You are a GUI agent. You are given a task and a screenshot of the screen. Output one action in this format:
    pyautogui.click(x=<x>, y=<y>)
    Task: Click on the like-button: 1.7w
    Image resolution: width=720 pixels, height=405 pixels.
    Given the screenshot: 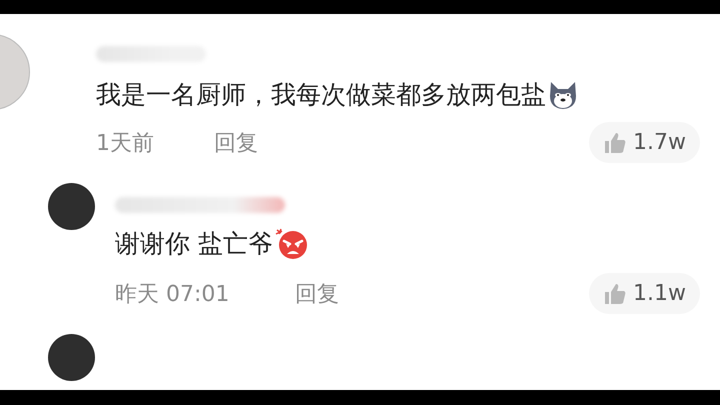 What is the action you would take?
    pyautogui.click(x=644, y=142)
    